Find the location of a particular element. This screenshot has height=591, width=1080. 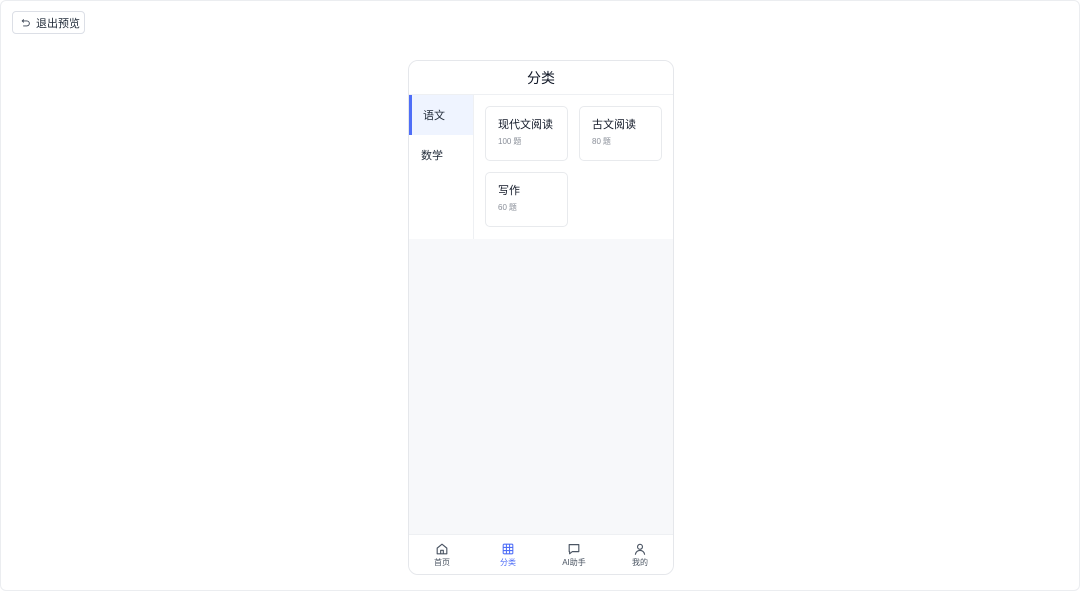

card-count-value: 100 is located at coordinates (505, 141).